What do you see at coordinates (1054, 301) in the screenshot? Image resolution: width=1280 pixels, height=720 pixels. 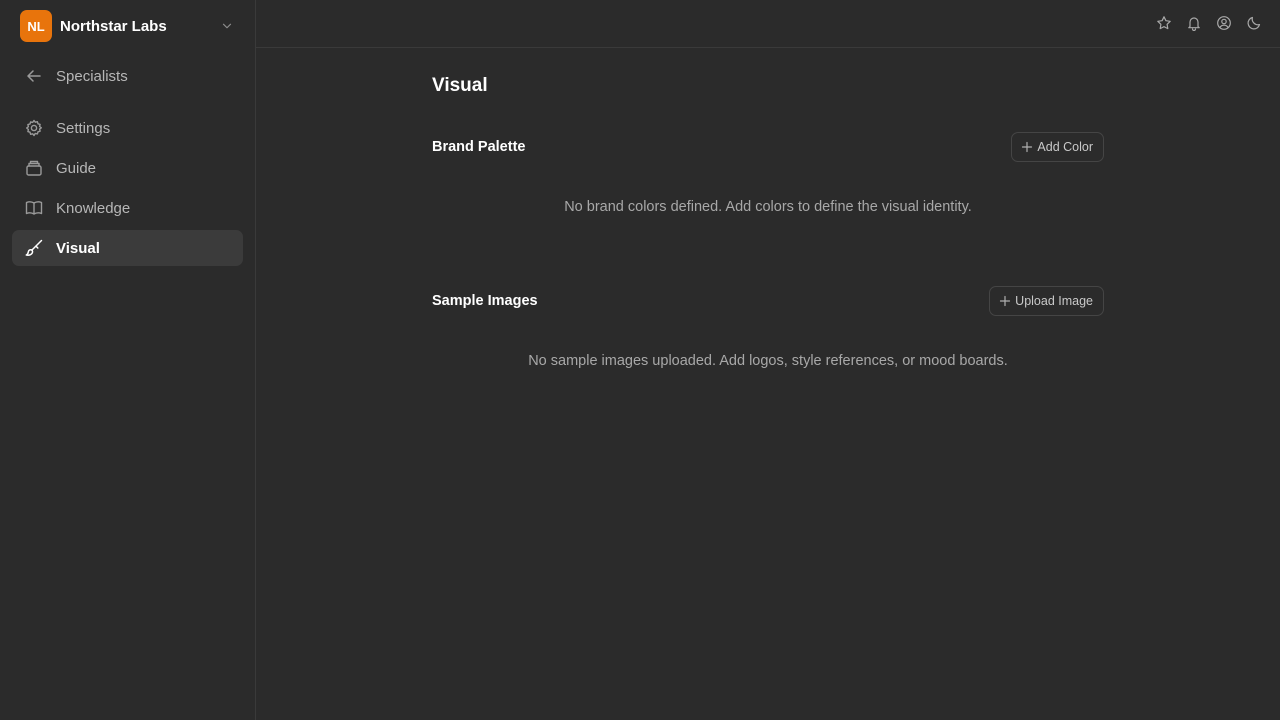 I see `upload-image-label: Upload Image` at bounding box center [1054, 301].